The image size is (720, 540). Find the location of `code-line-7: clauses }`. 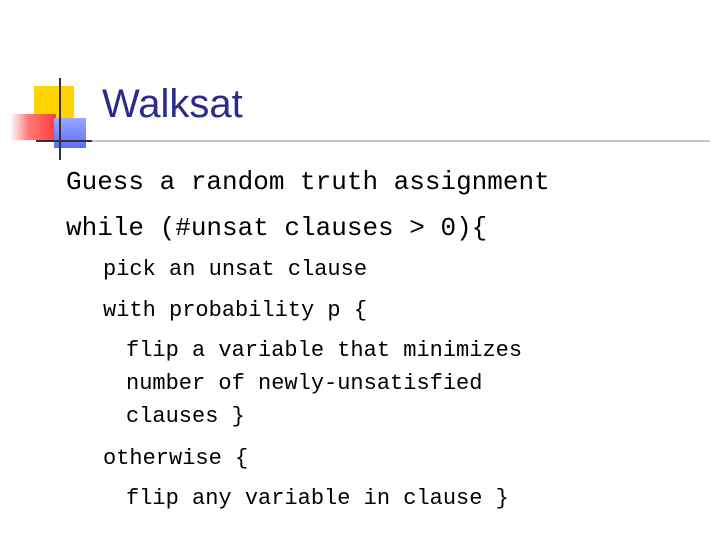

code-line-7: clauses } is located at coordinates (185, 416).